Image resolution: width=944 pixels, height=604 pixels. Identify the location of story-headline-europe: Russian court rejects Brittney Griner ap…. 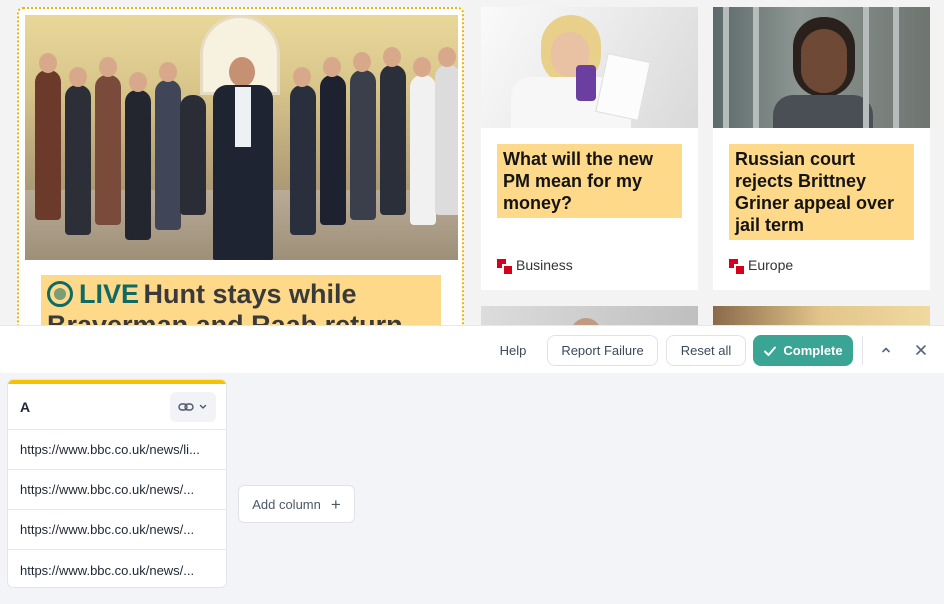
(821, 192).